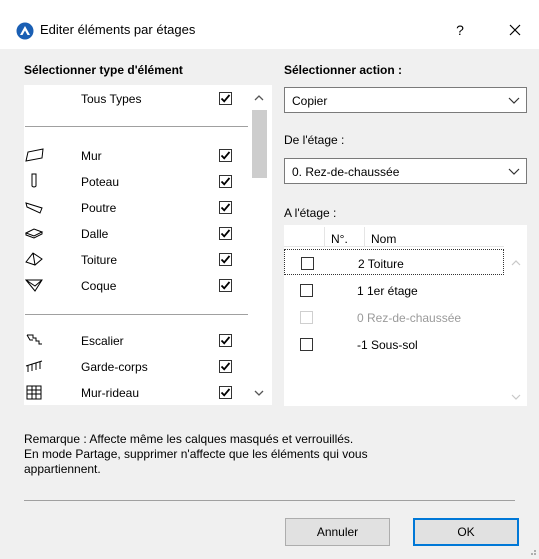 The image size is (539, 559). What do you see at coordinates (35, 285) in the screenshot?
I see `shell-icon` at bounding box center [35, 285].